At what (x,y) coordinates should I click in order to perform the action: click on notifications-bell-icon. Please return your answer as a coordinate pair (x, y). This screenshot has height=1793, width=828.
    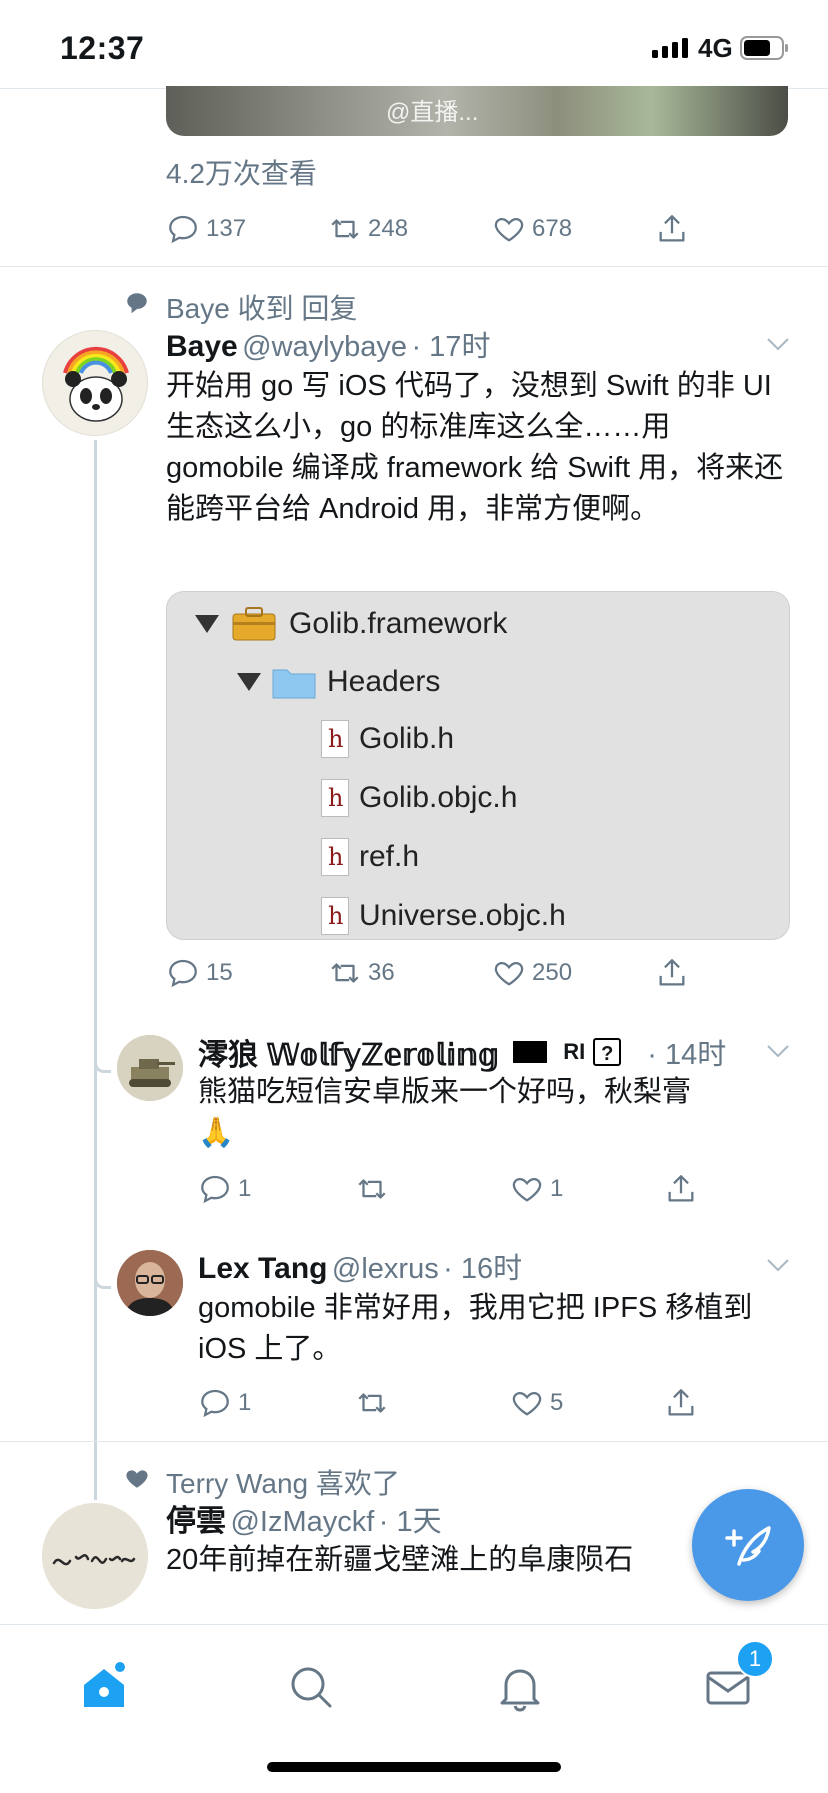
    Looking at the image, I should click on (520, 1687).